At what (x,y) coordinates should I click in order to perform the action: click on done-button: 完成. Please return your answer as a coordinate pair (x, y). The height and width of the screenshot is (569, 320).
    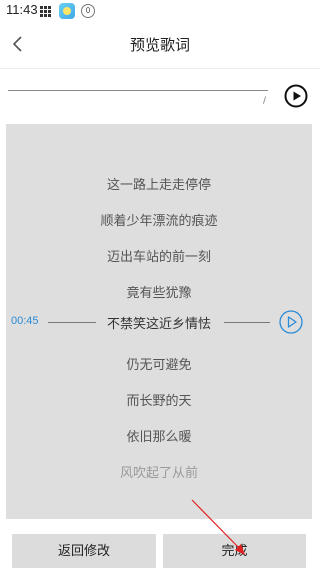
    Looking at the image, I should click on (234, 551).